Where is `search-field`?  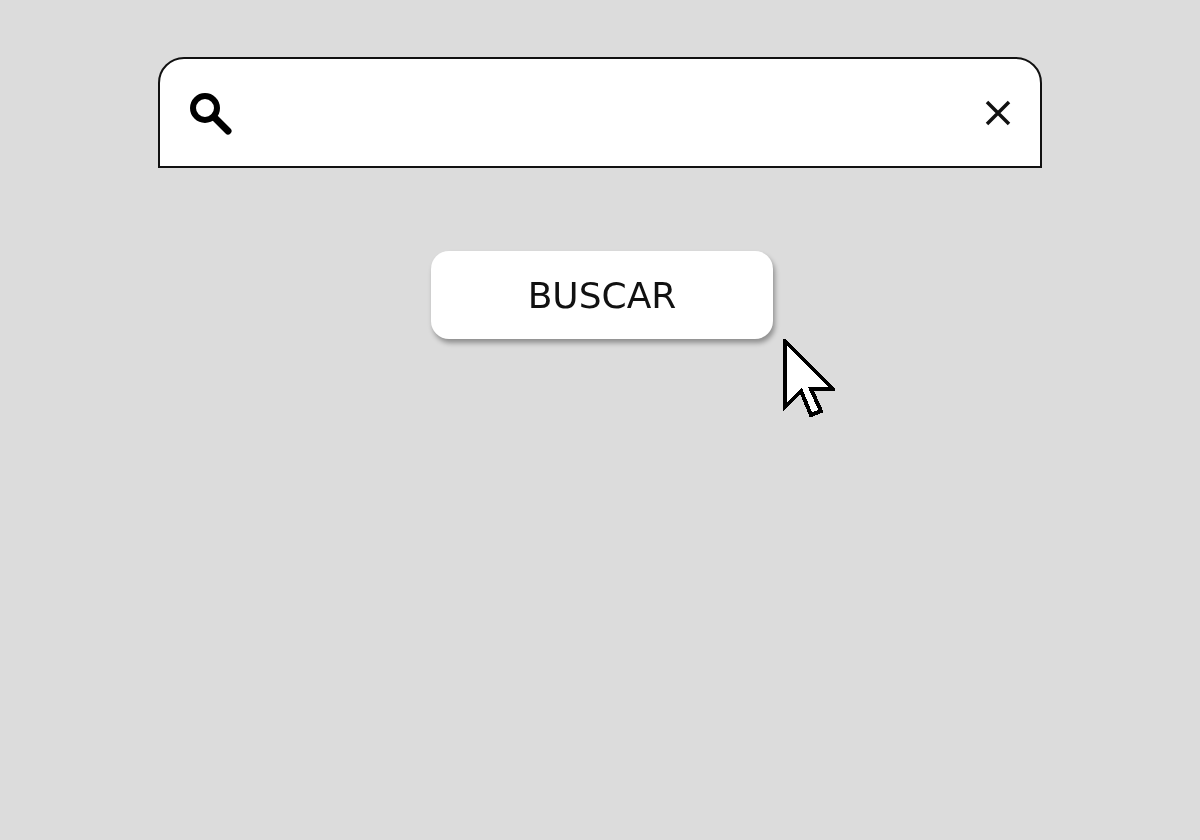
search-field is located at coordinates (600, 112).